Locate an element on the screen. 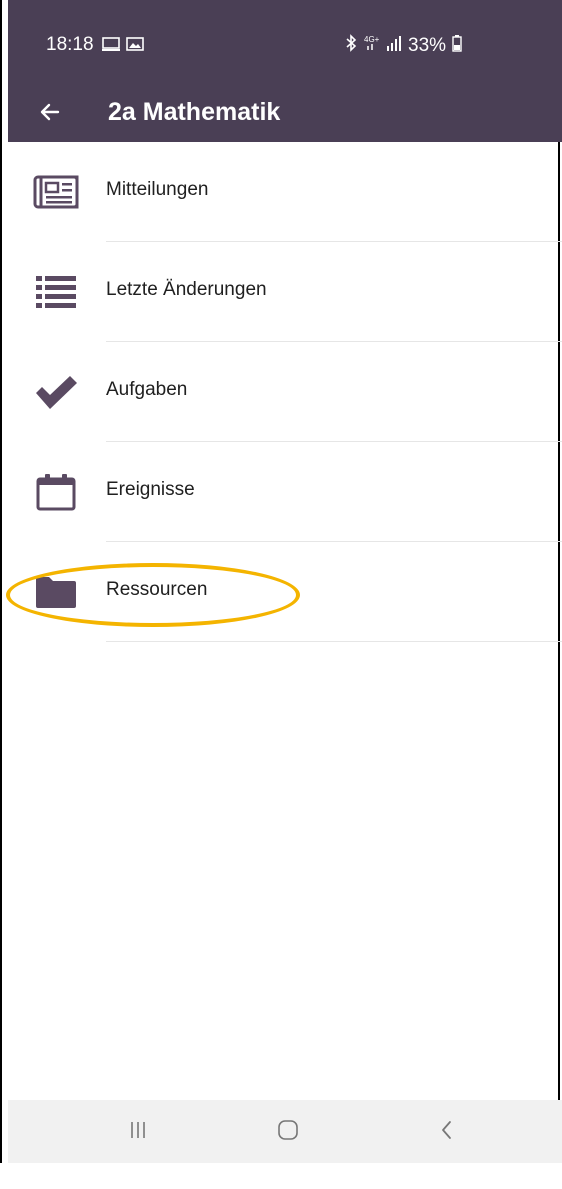 This screenshot has width=562, height=1189. home-icon is located at coordinates (288, 1132).